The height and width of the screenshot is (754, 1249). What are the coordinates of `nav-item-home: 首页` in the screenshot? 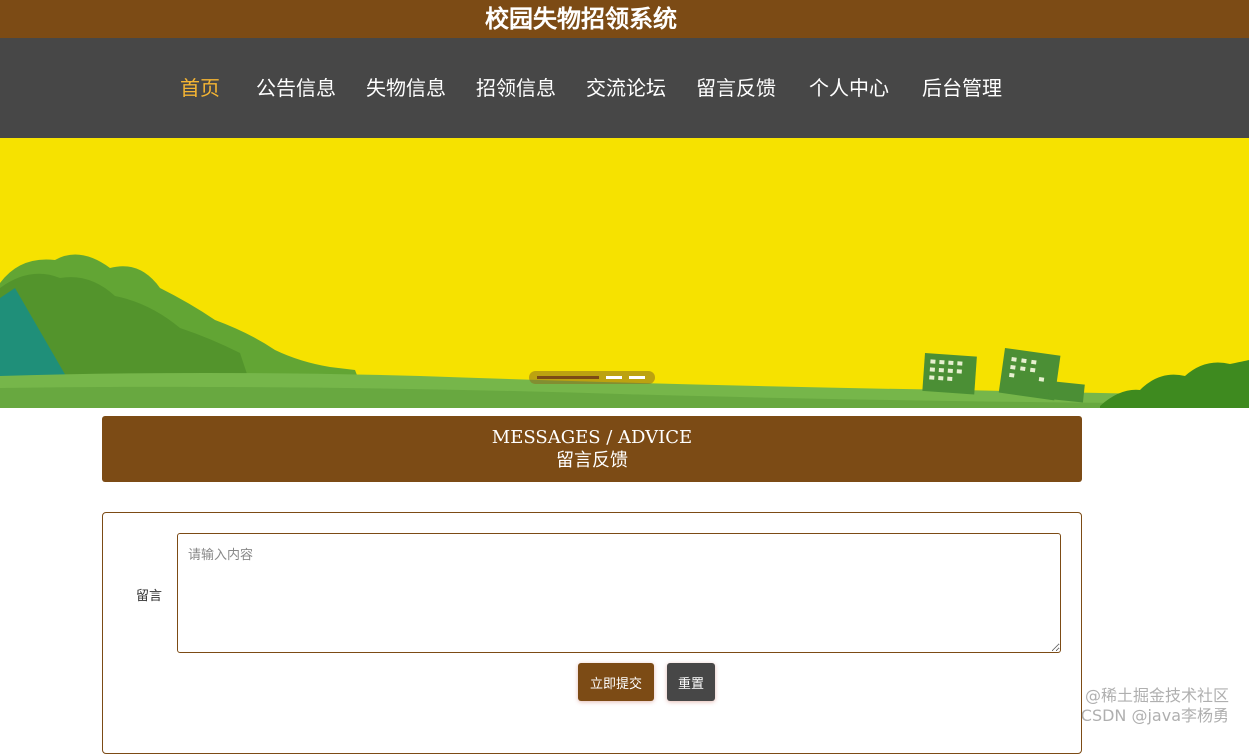 It's located at (200, 88).